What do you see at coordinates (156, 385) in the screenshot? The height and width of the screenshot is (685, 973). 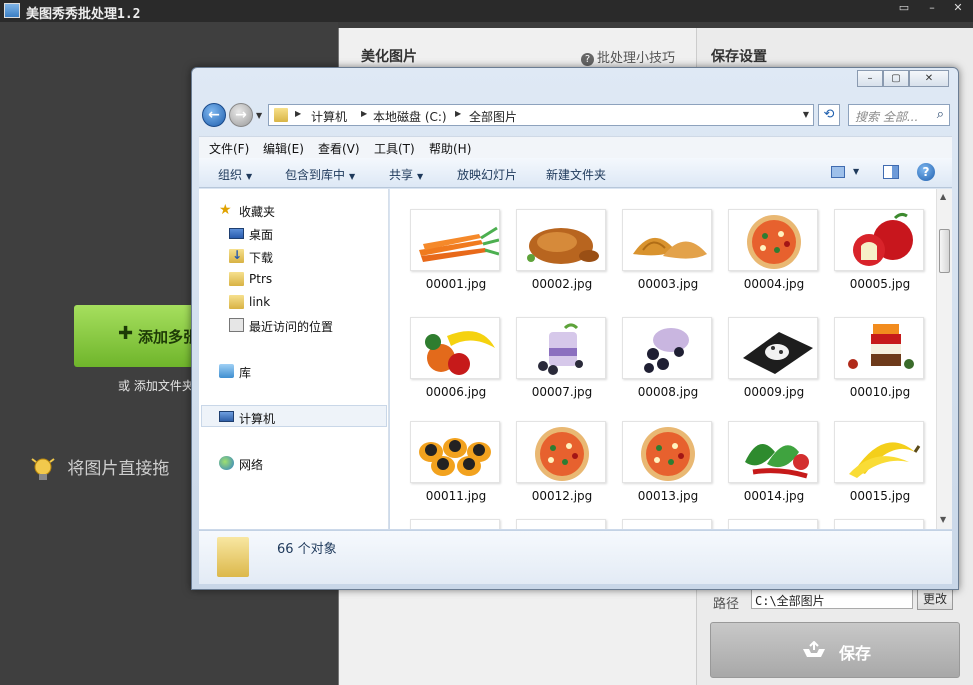 I see `add-folder-link: 或 添加文件夹` at bounding box center [156, 385].